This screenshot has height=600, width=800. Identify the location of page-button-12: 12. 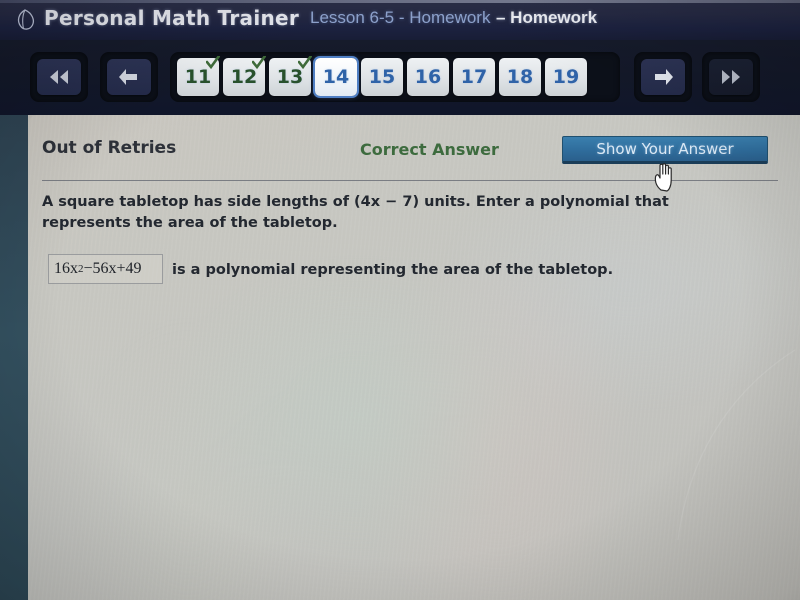
(244, 76).